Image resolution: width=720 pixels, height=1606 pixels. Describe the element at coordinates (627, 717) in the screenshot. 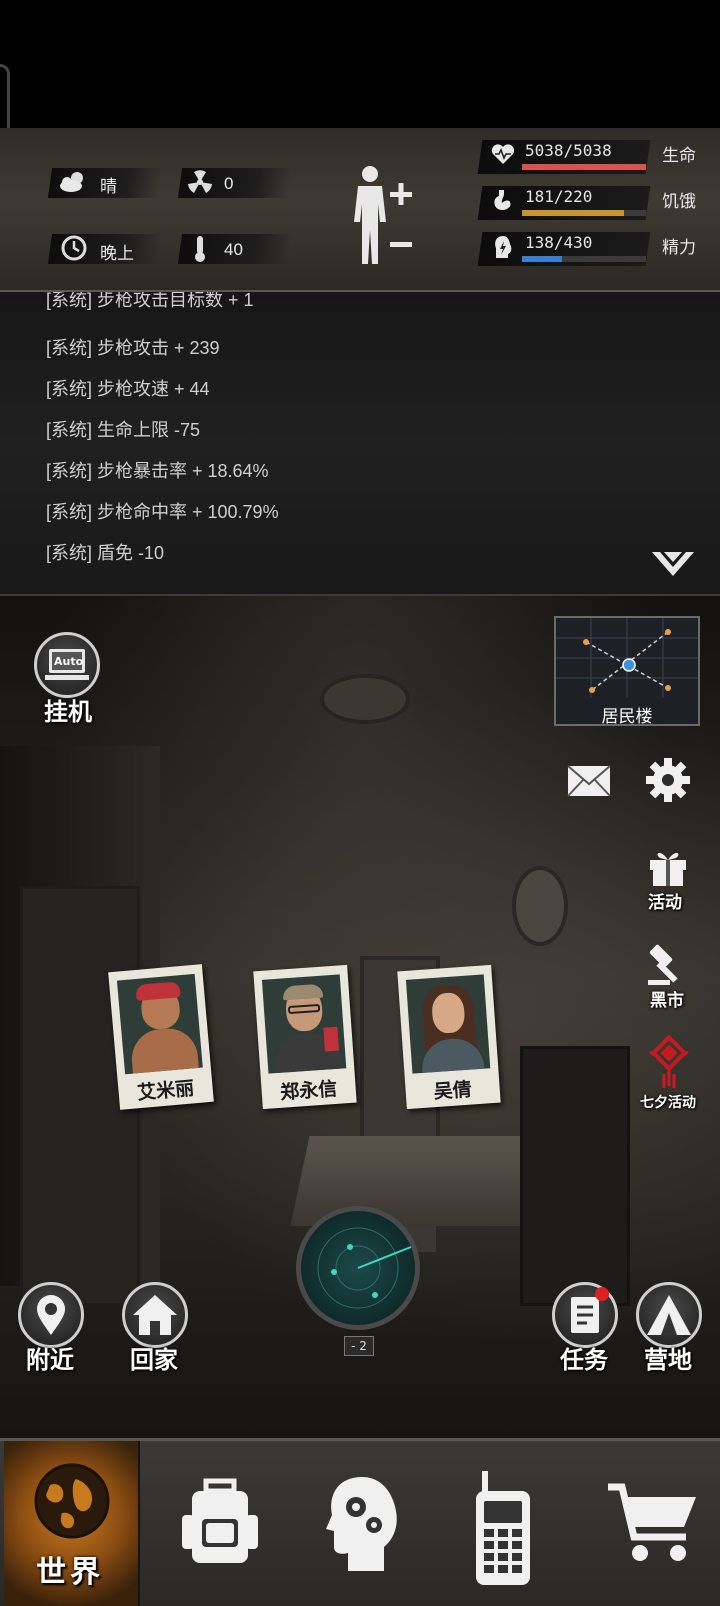

I see `location-label: 居民楼` at that location.